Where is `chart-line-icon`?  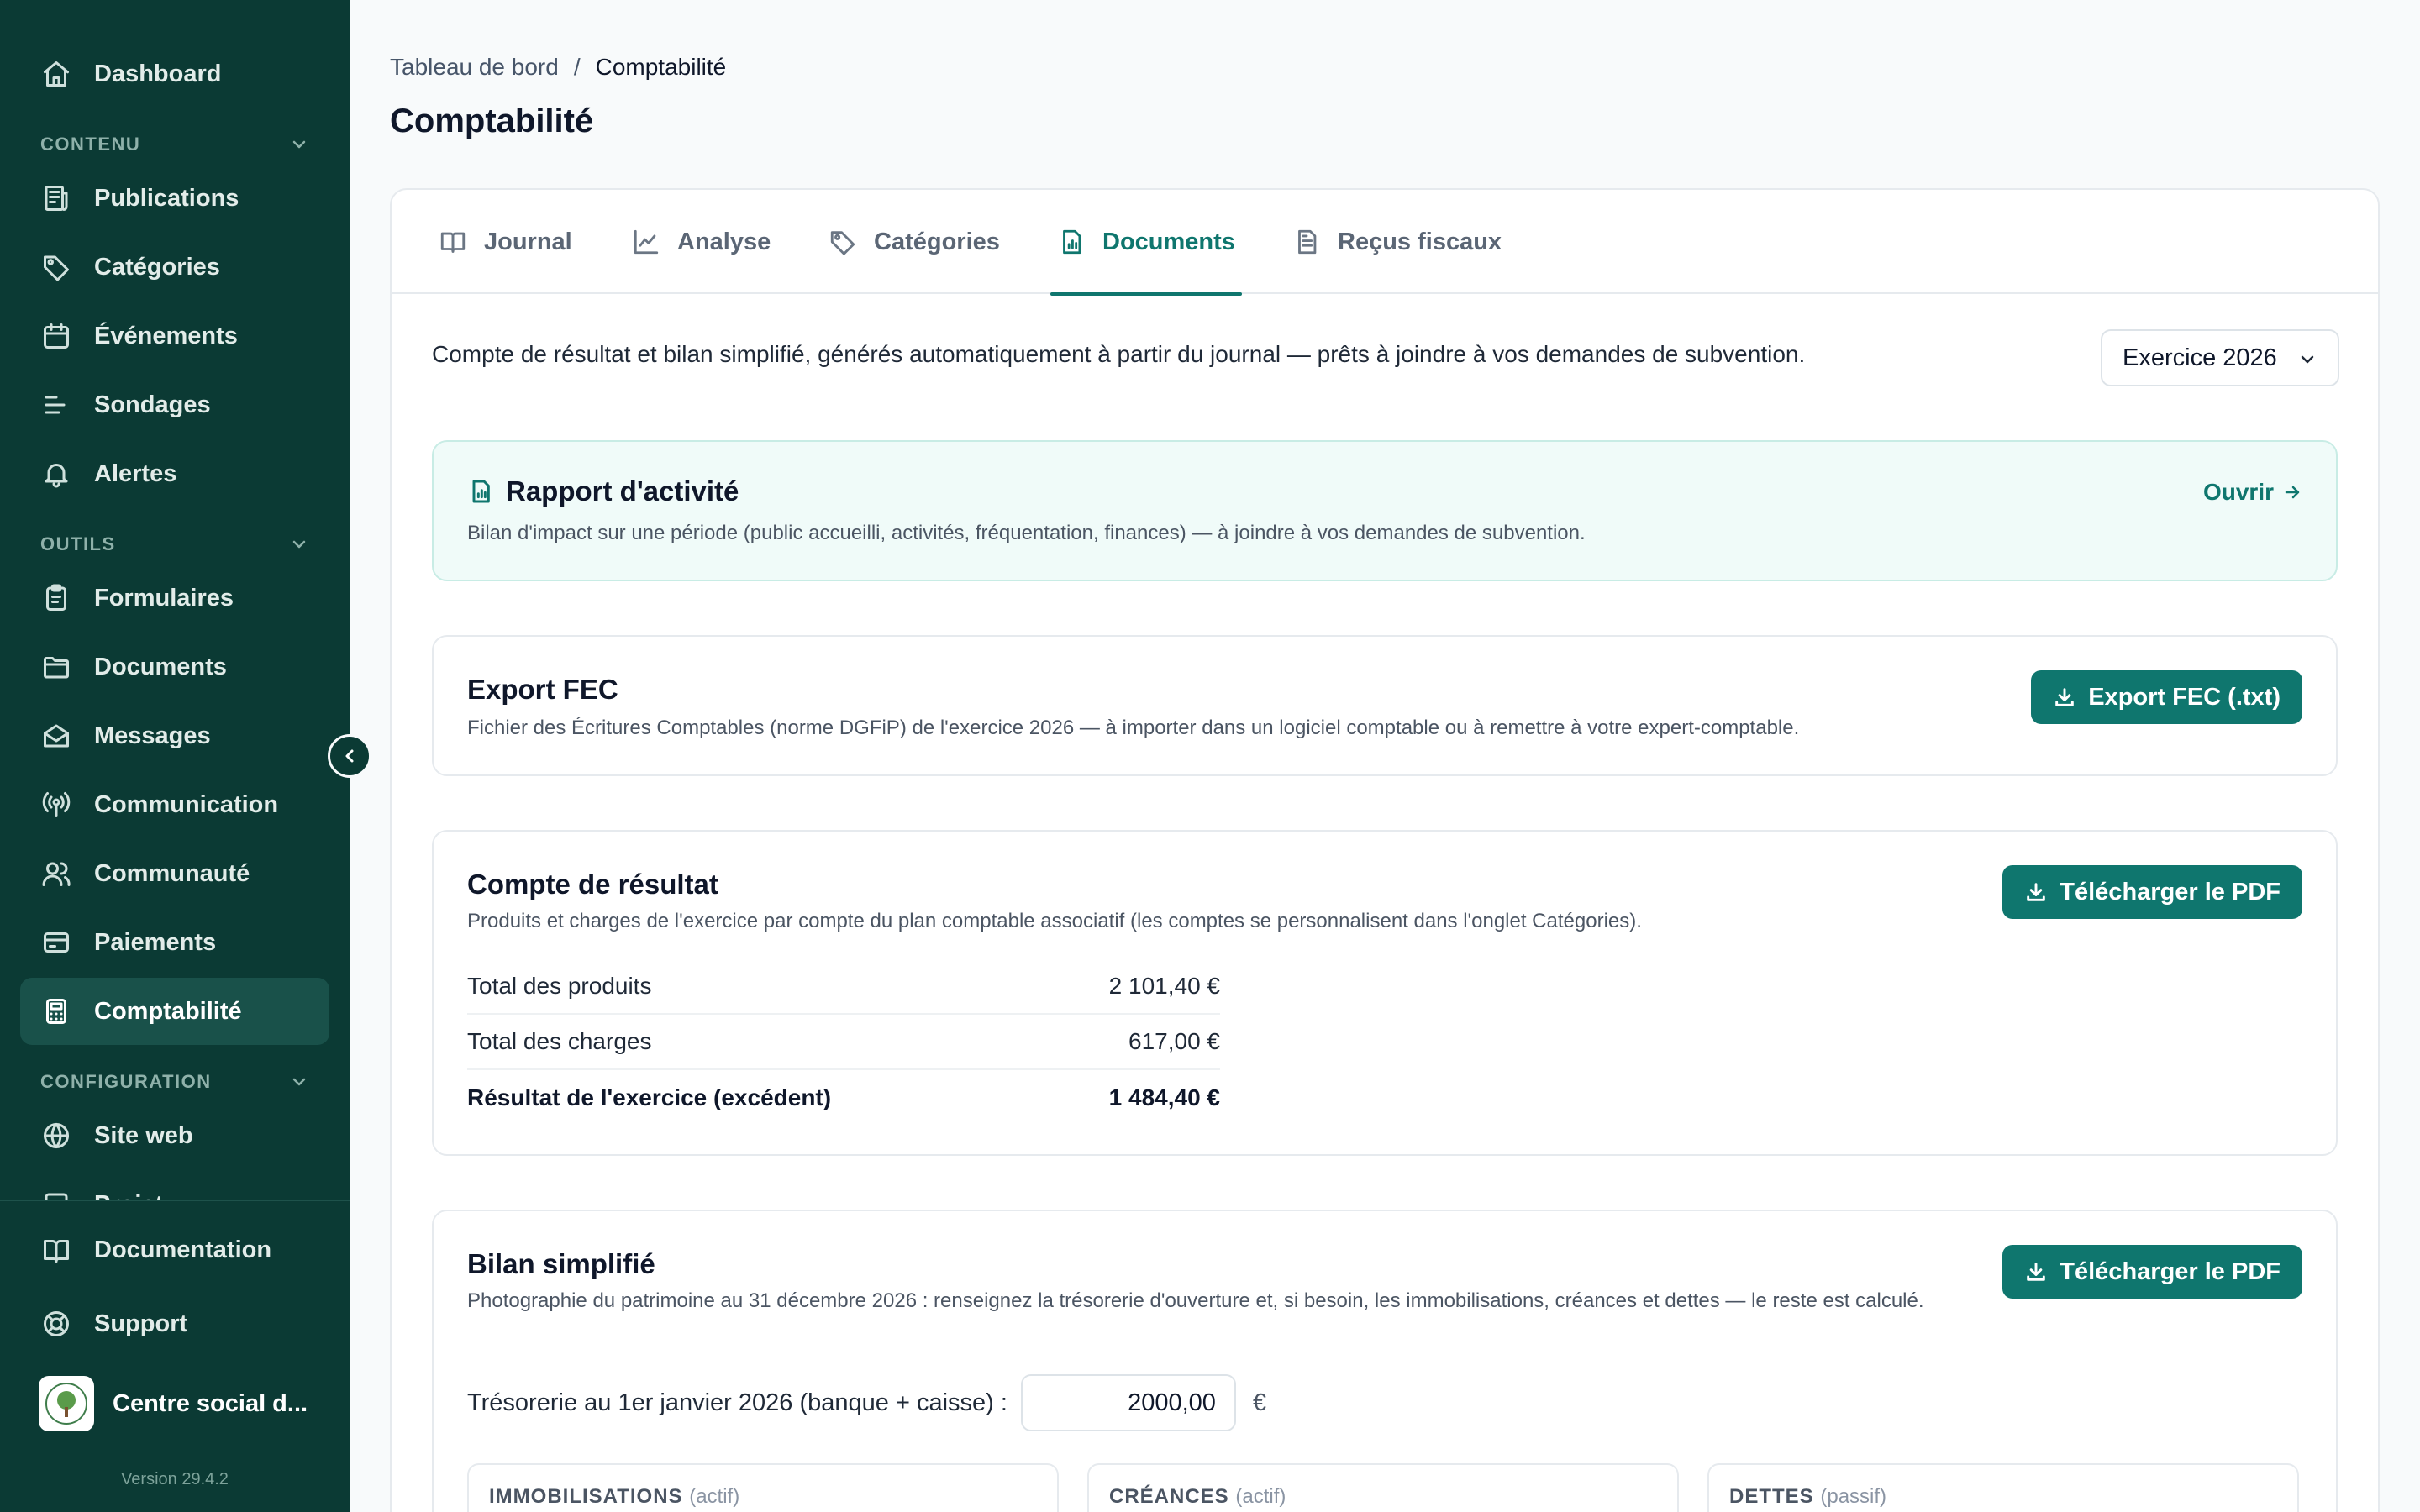 chart-line-icon is located at coordinates (646, 242).